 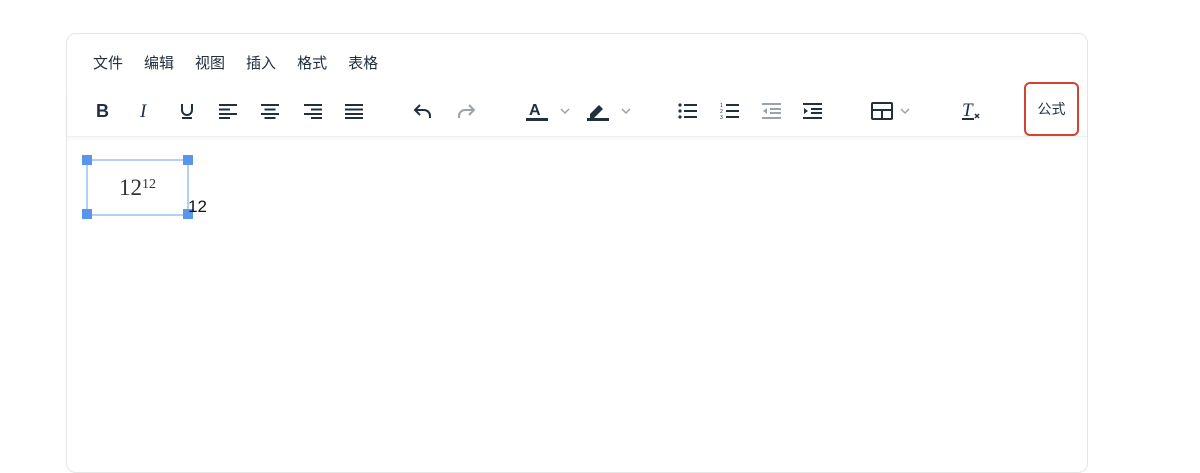 What do you see at coordinates (577, 113) in the screenshot?
I see `toolbar: B I A 1 2 3 T` at bounding box center [577, 113].